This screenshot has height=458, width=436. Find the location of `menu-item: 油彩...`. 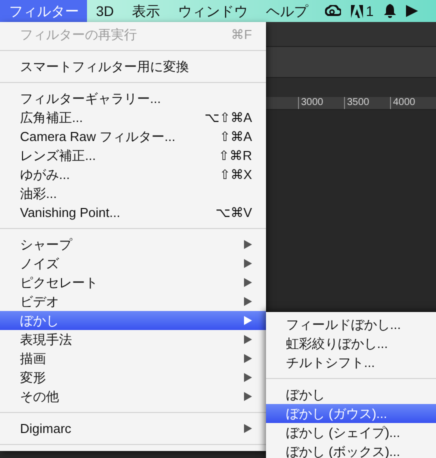

menu-item: 油彩... is located at coordinates (133, 193).